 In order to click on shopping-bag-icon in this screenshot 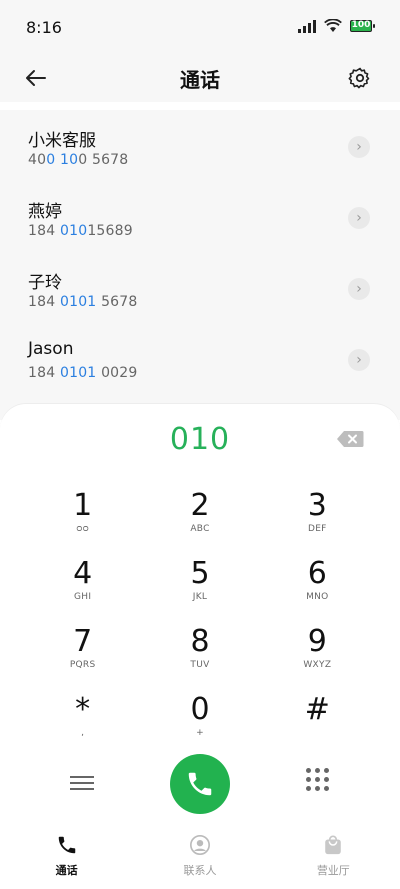, I will do `click(333, 845)`.